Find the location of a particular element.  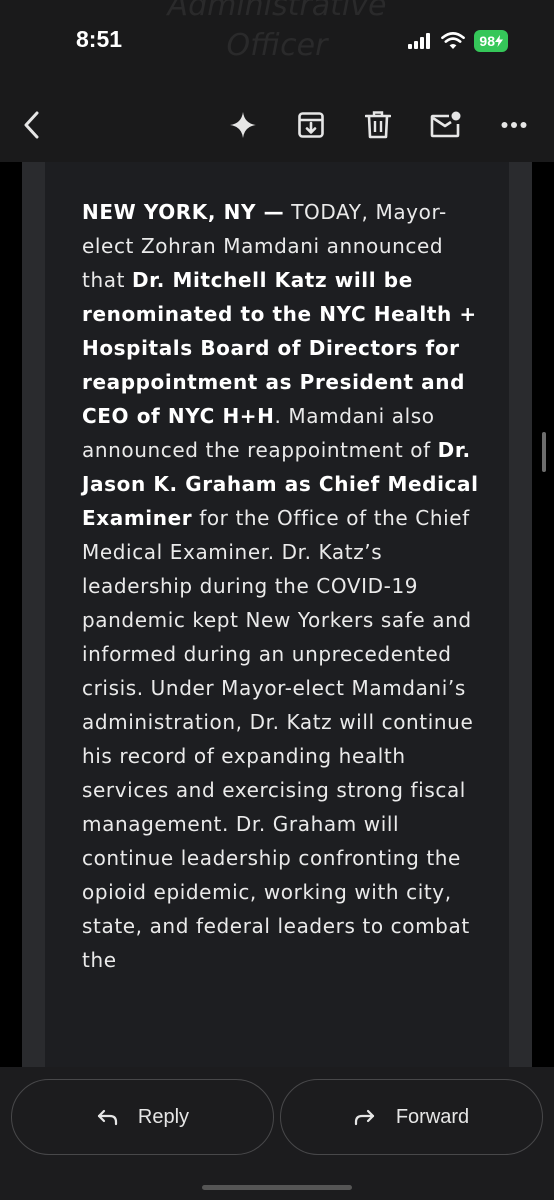

reply-button: Reply is located at coordinates (142, 1117).